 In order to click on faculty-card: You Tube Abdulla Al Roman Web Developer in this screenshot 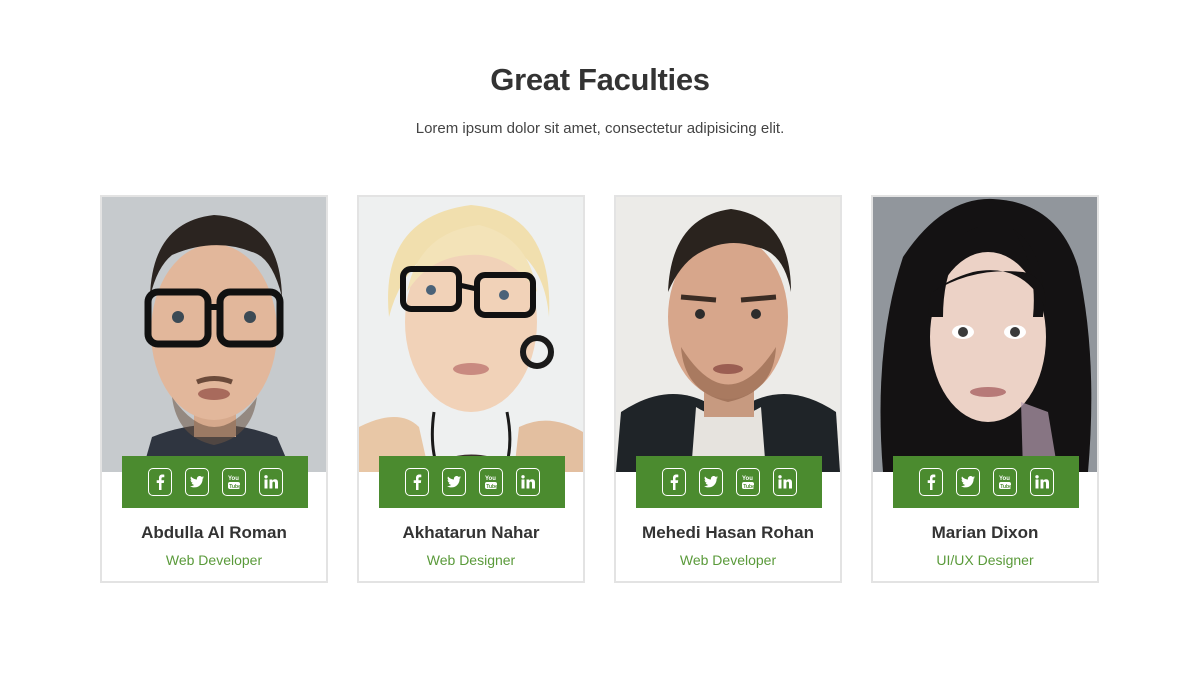, I will do `click(214, 389)`.